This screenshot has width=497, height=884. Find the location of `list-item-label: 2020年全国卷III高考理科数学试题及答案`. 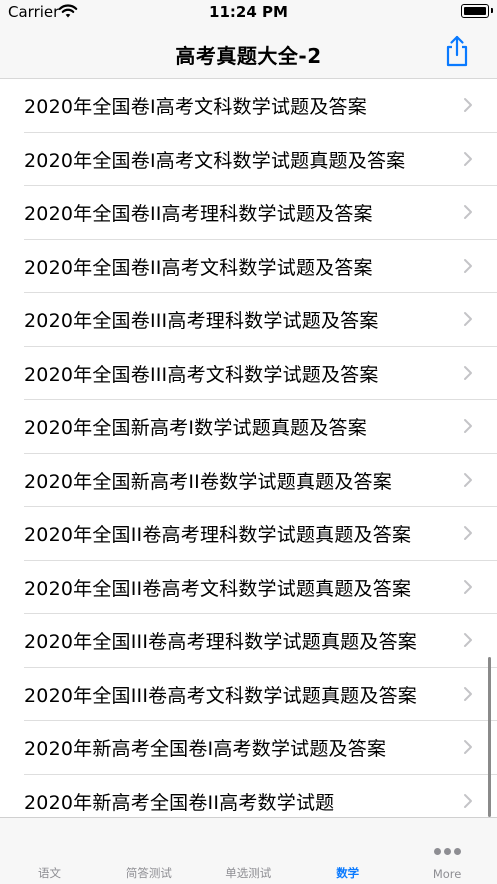

list-item-label: 2020年全国卷III高考理科数学试题及答案 is located at coordinates (201, 321).